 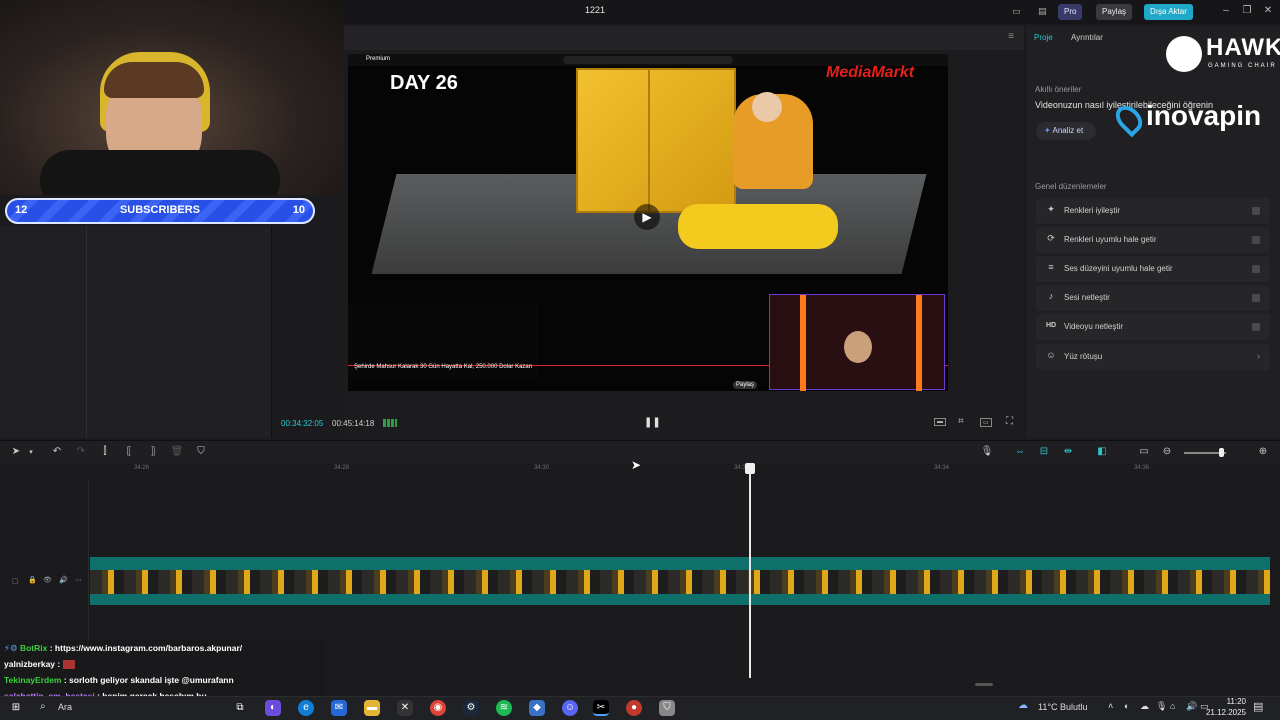 I want to click on trim-left-icon: ⟦, so click(x=129, y=451).